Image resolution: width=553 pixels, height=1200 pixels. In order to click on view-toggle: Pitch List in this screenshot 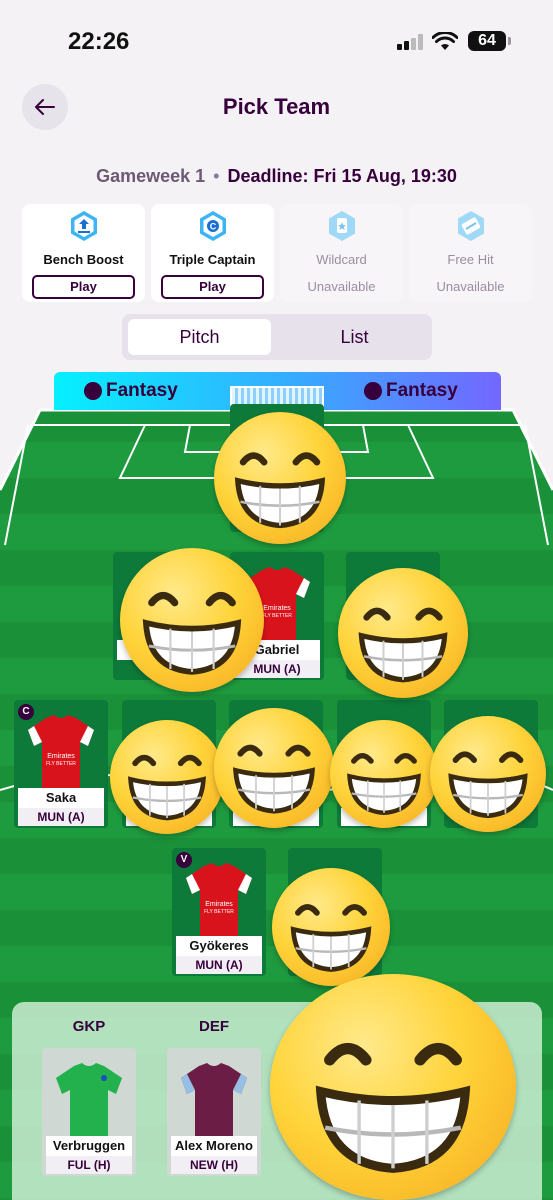, I will do `click(277, 337)`.